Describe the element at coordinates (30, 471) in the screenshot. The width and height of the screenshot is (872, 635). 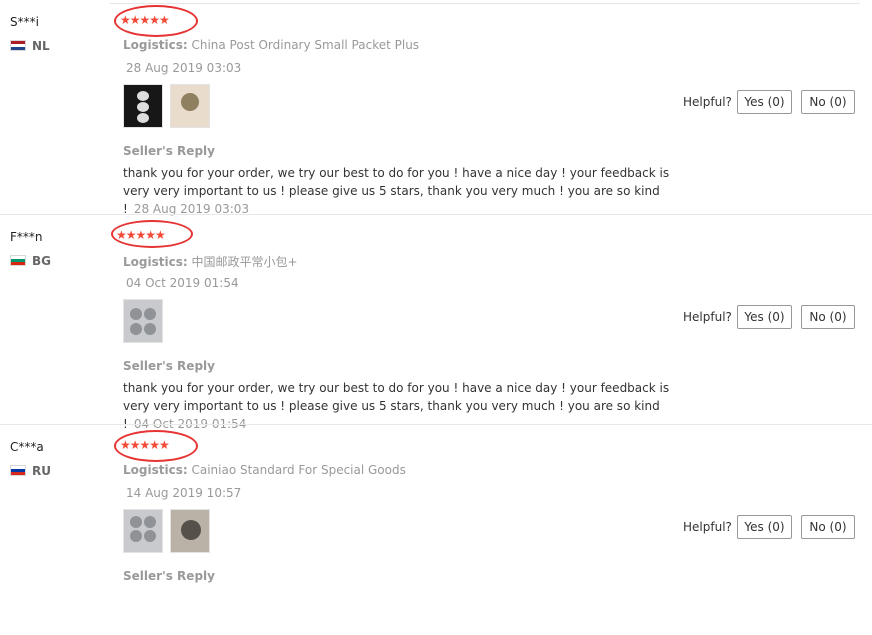
I see `reviewer-country: RU` at that location.